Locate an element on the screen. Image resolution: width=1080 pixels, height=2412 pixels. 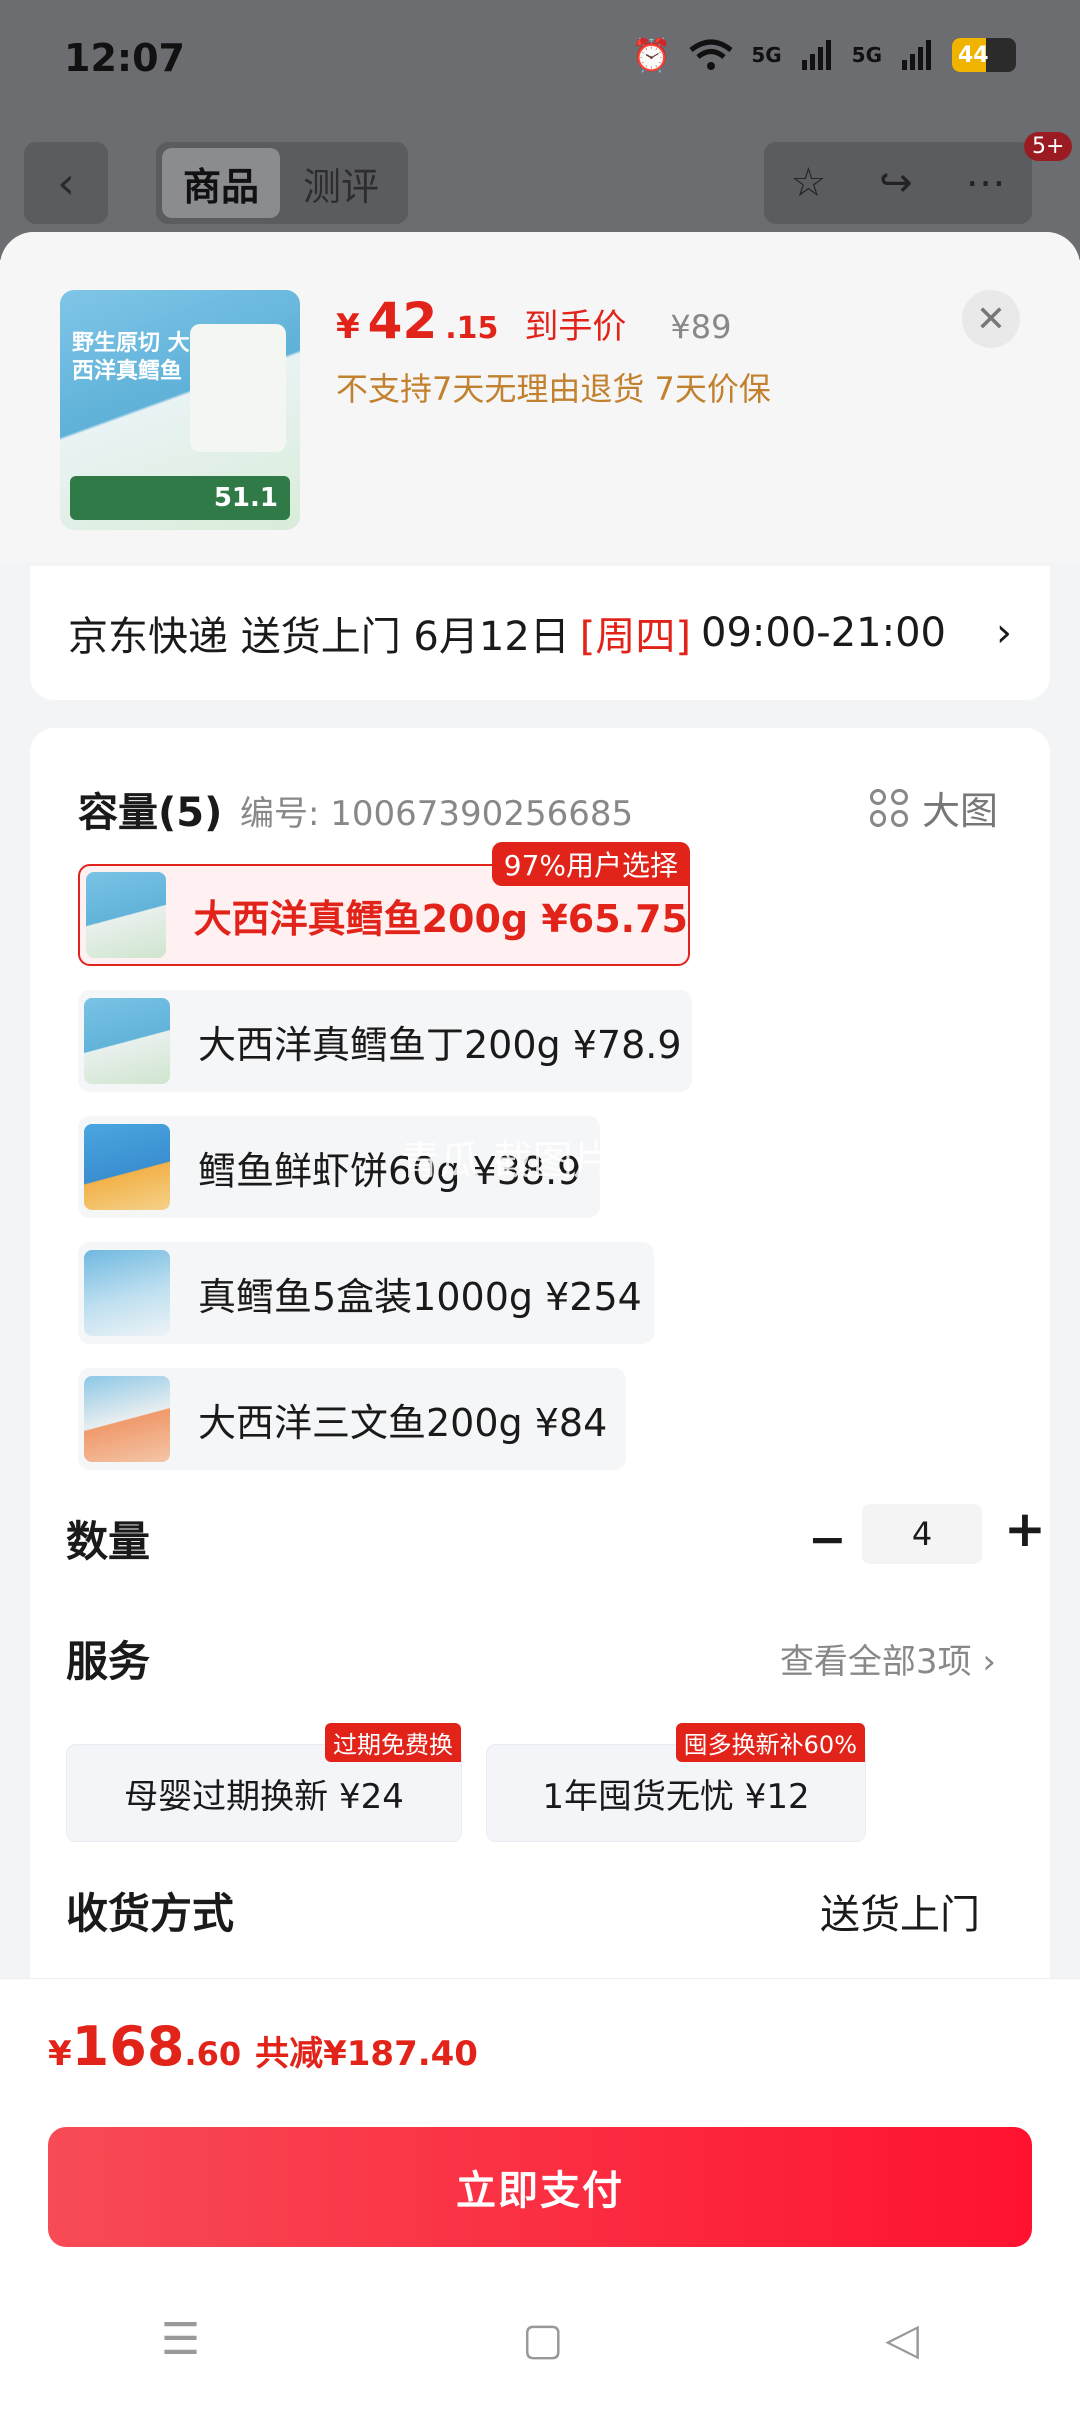
alarm-icon: ⏰ is located at coordinates (651, 55).